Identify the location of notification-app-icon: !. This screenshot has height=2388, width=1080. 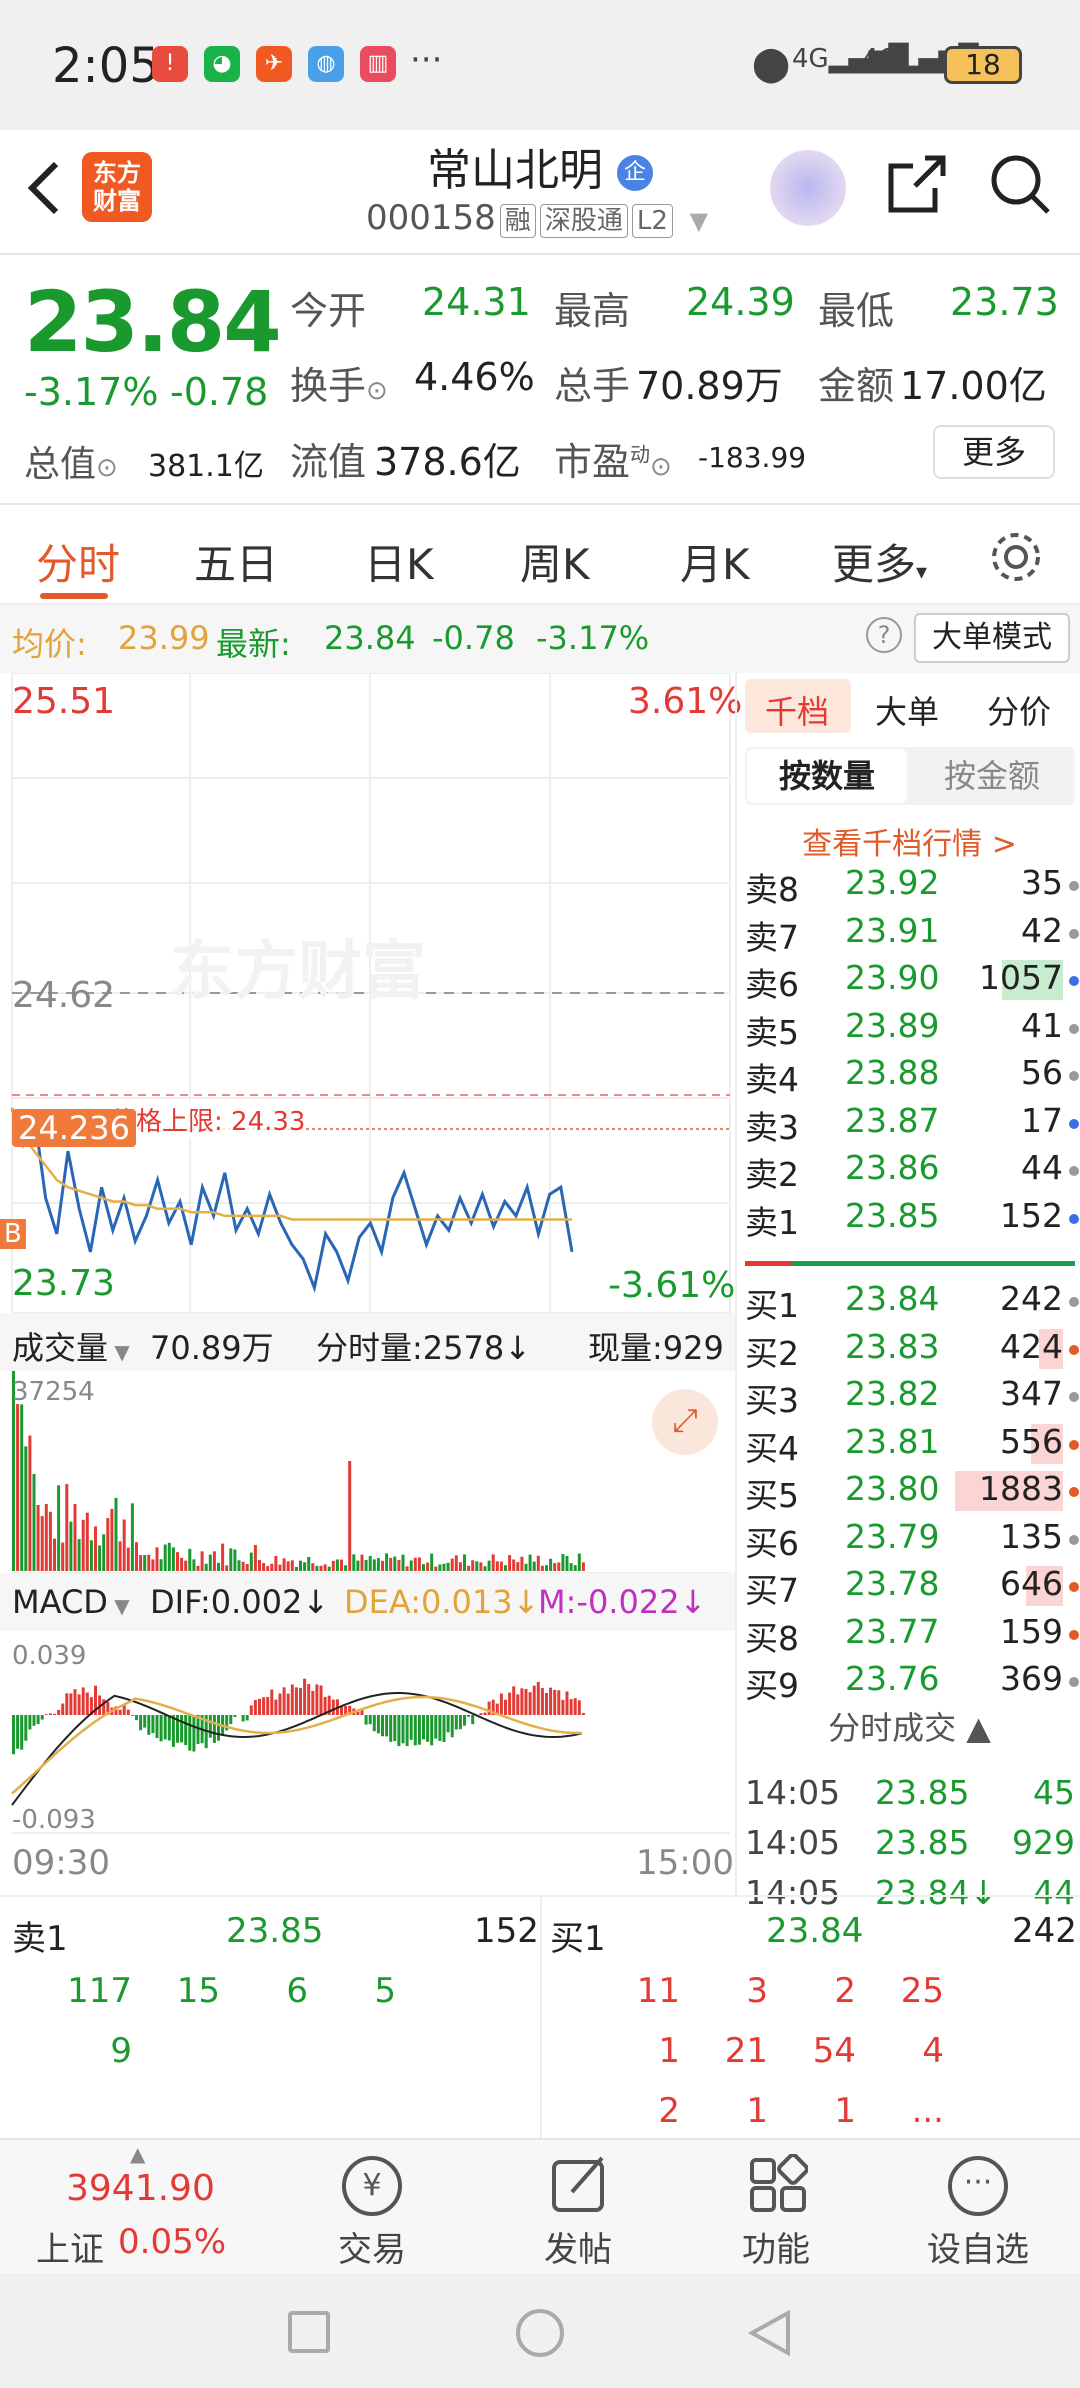
(170, 64).